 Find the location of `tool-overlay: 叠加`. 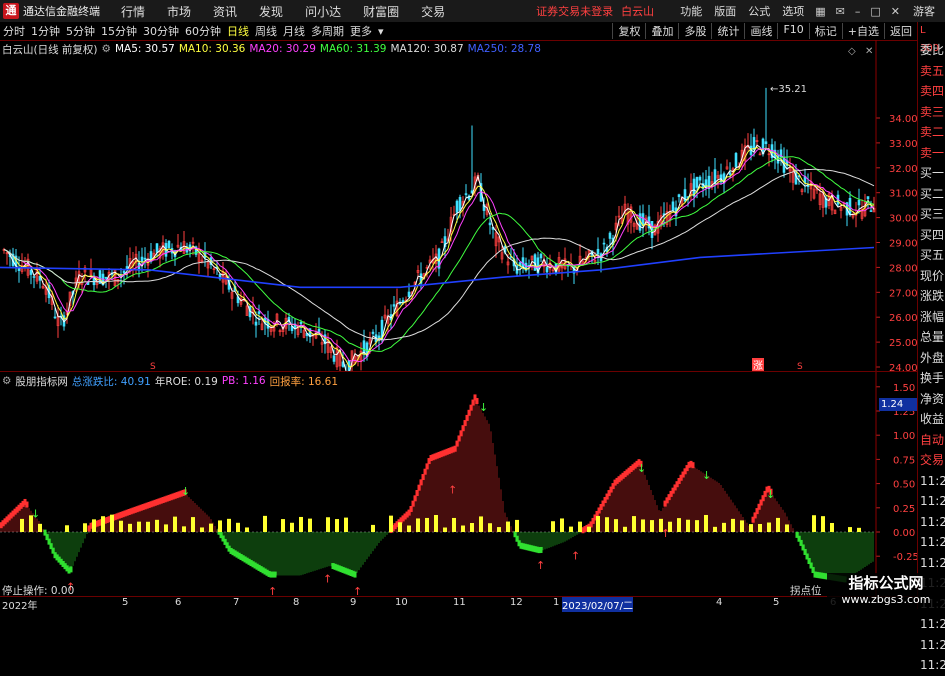

tool-overlay: 叠加 is located at coordinates (661, 31).